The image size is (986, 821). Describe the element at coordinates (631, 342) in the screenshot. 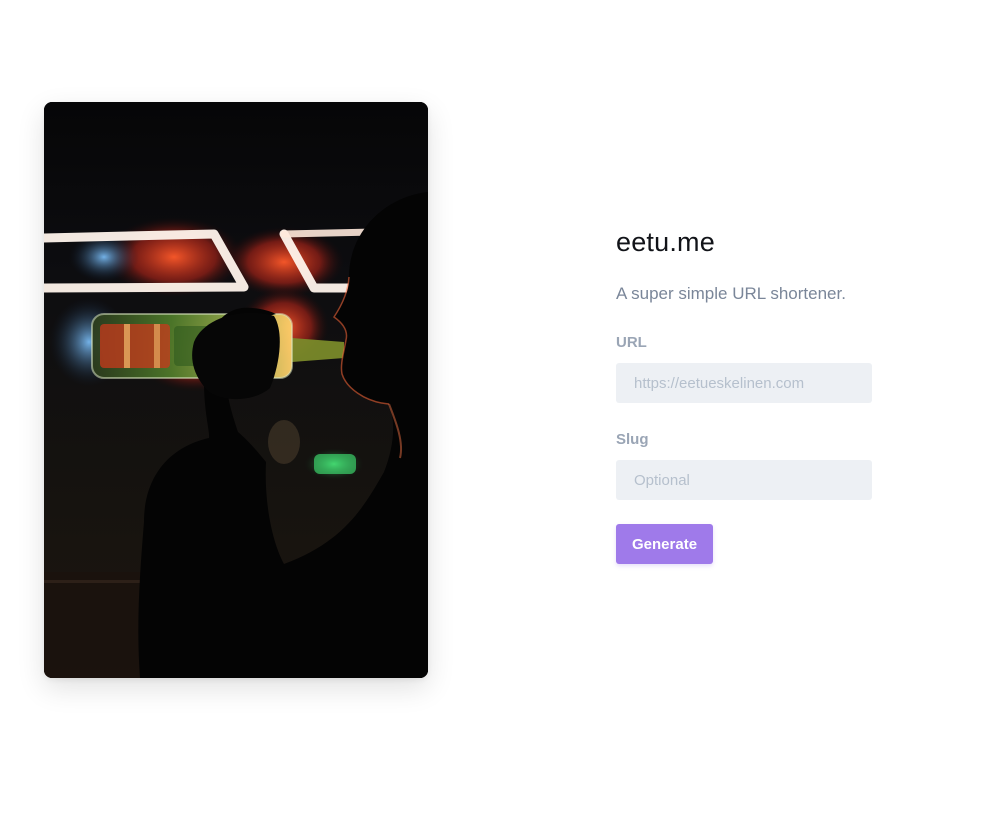

I see `url-label: URL` at that location.